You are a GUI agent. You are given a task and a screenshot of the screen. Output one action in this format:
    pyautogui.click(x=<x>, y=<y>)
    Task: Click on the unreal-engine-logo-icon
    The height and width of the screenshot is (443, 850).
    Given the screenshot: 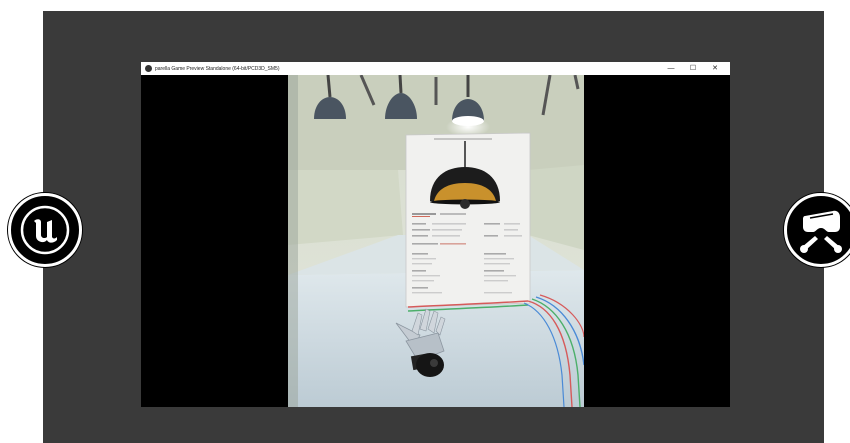 What is the action you would take?
    pyautogui.click(x=45, y=230)
    